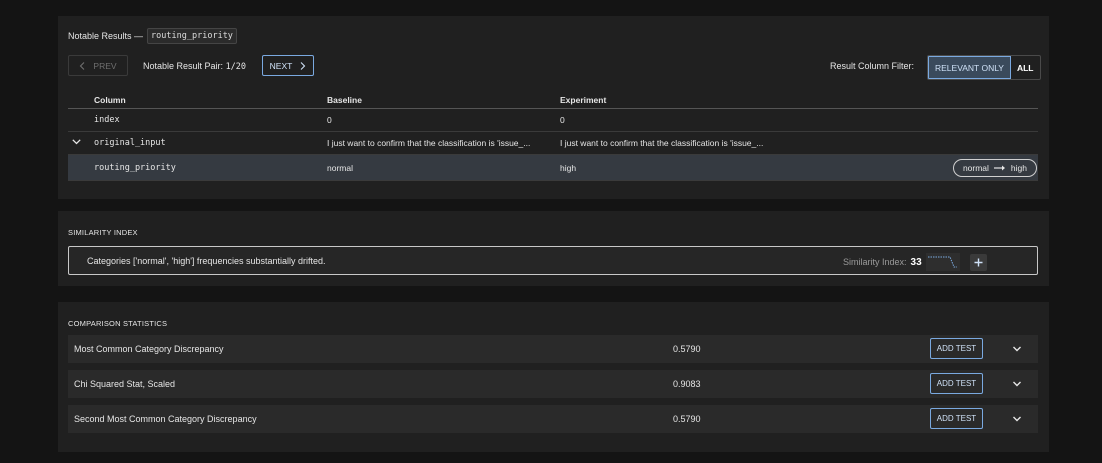 The height and width of the screenshot is (463, 1102). What do you see at coordinates (999, 167) in the screenshot?
I see `arrow-right-icon` at bounding box center [999, 167].